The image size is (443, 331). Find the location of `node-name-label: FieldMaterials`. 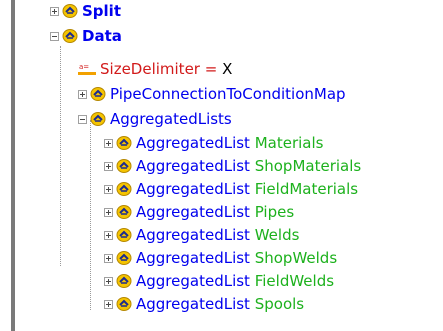

node-name-label: FieldMaterials is located at coordinates (306, 189).